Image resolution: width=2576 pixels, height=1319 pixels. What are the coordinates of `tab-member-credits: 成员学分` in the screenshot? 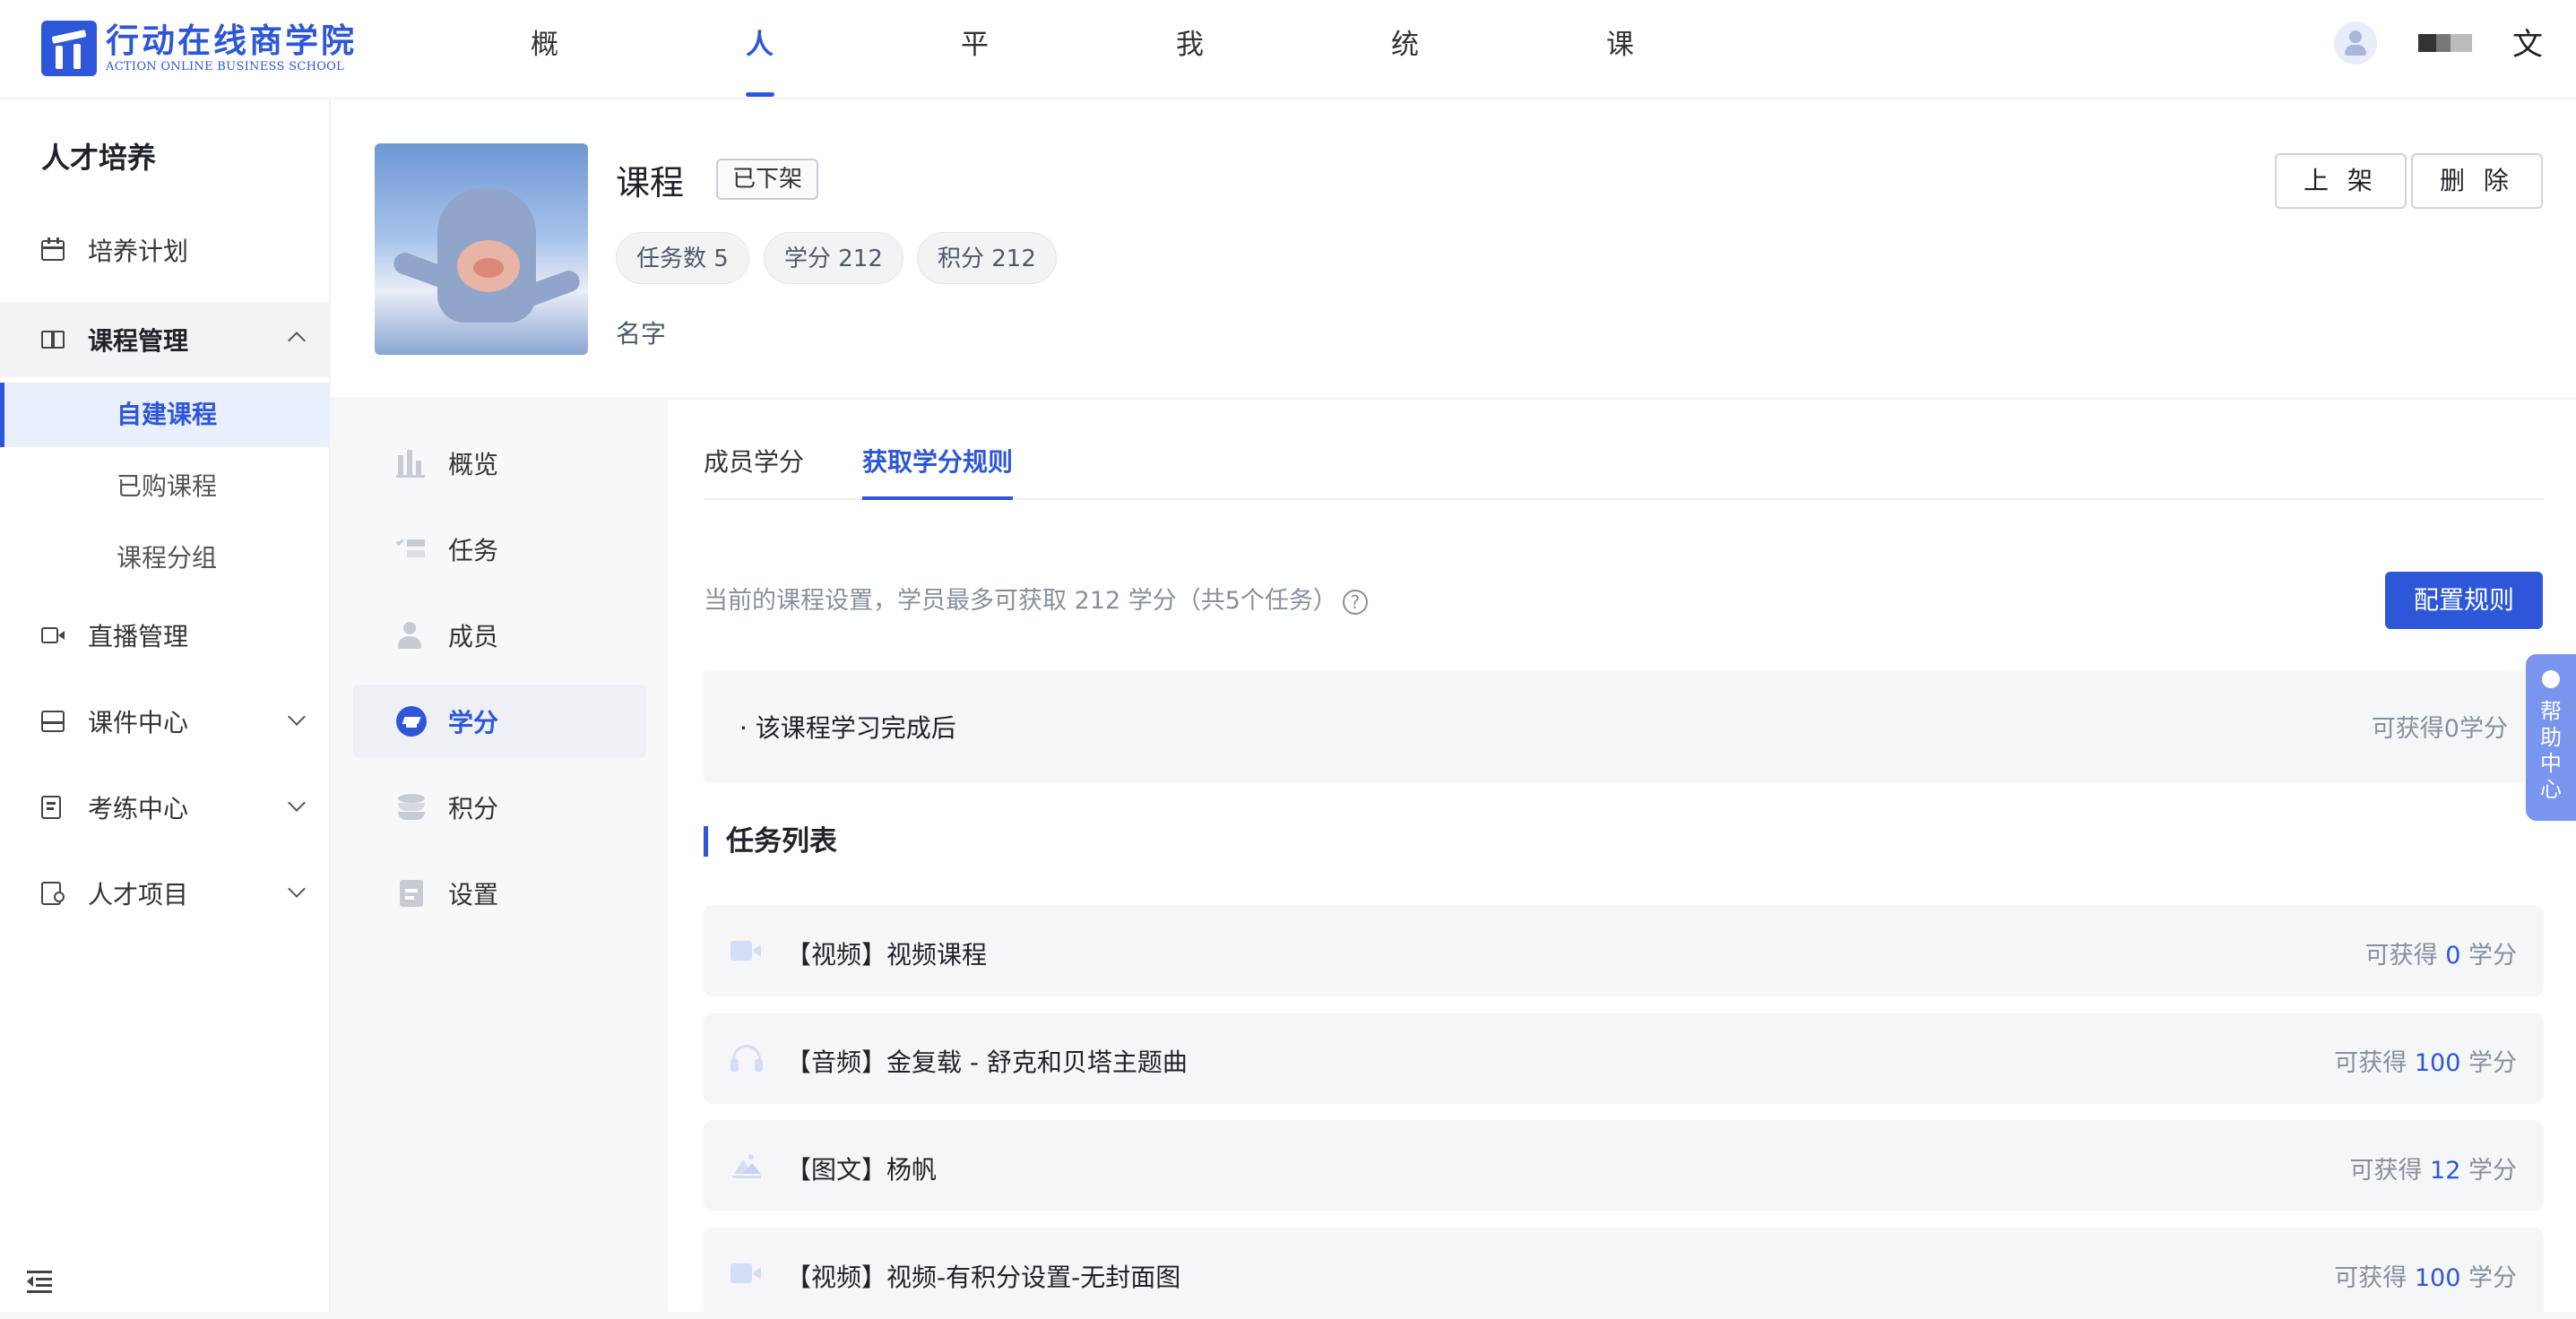 It's located at (754, 467).